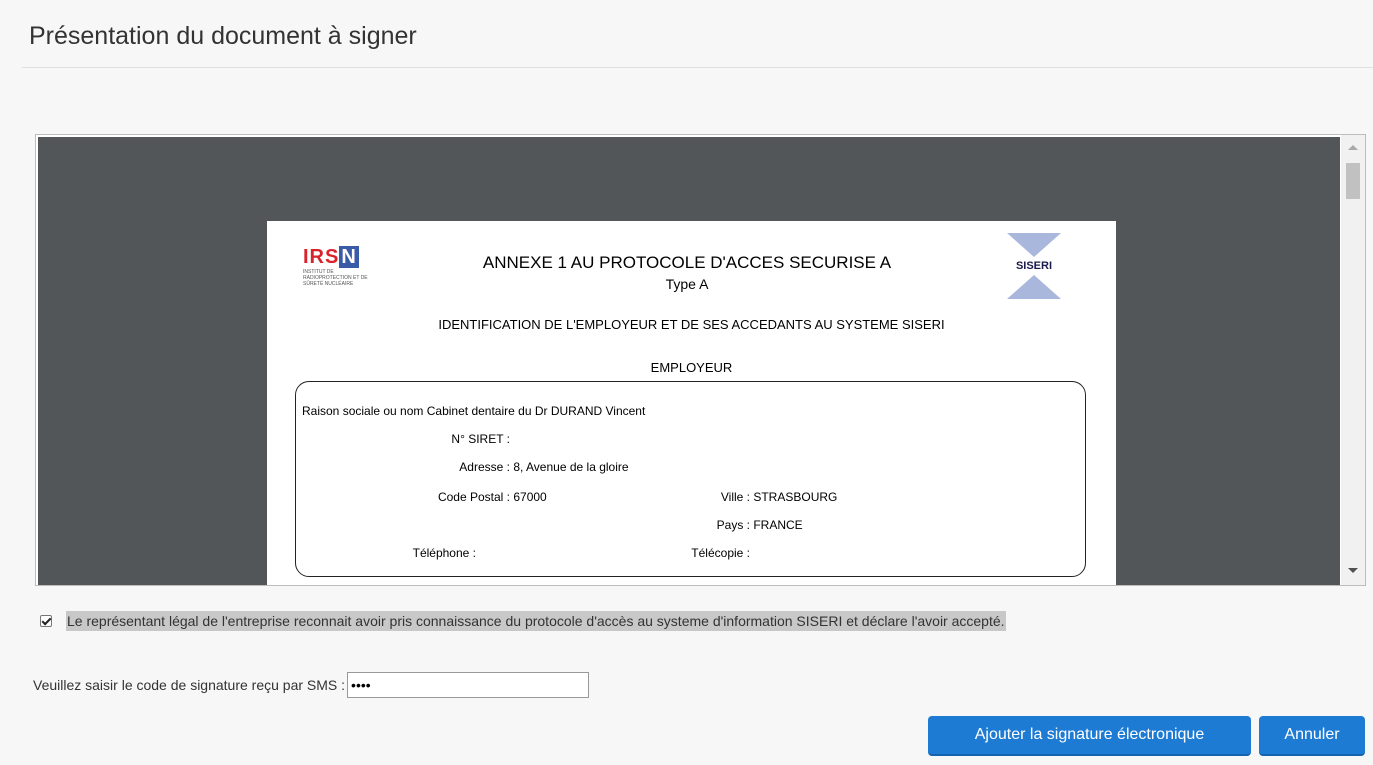 The width and height of the screenshot is (1373, 765). What do you see at coordinates (691, 367) in the screenshot?
I see `section-heading: EMPLOYEUR` at bounding box center [691, 367].